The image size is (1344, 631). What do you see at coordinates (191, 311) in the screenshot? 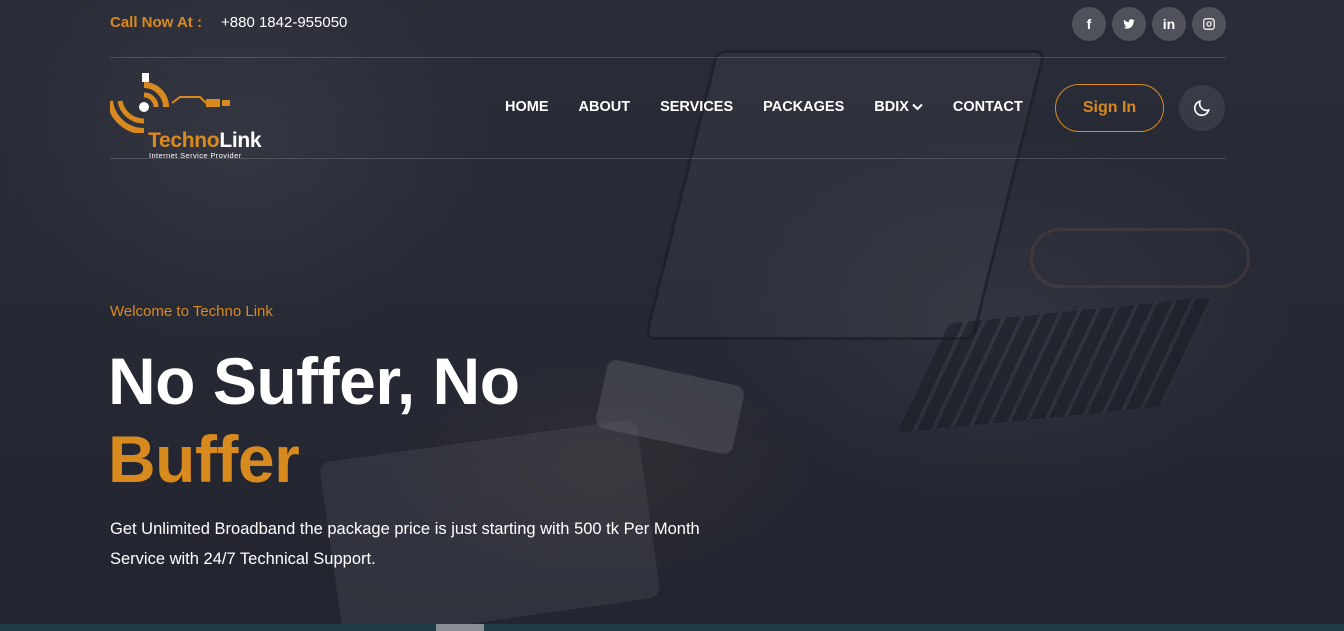
I see `hero-welcome: Welcome to Techno Link` at bounding box center [191, 311].